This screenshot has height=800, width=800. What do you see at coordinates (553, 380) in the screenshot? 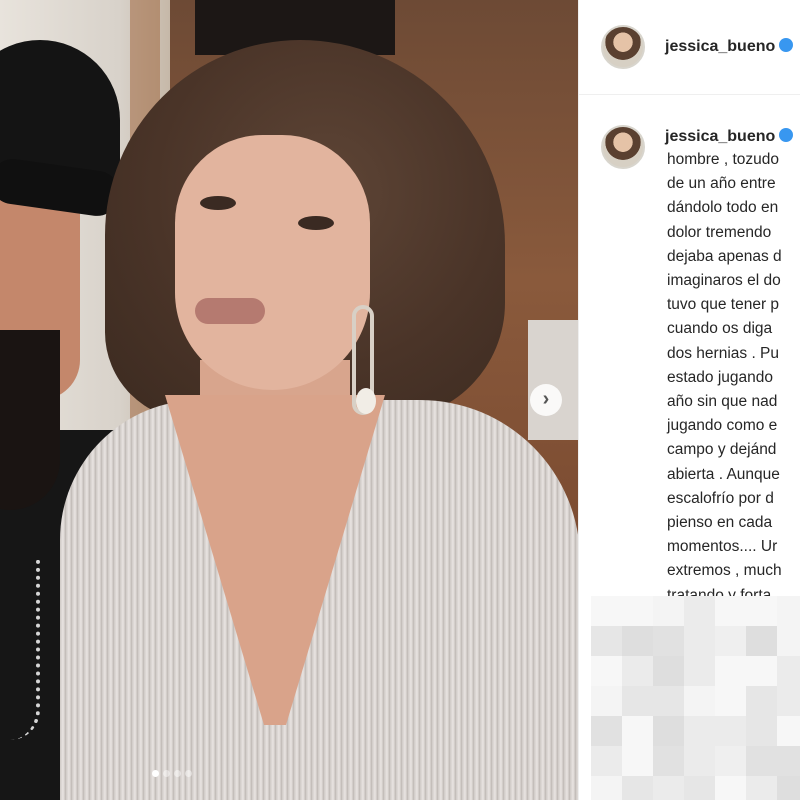
I see `photo-background-panel` at bounding box center [553, 380].